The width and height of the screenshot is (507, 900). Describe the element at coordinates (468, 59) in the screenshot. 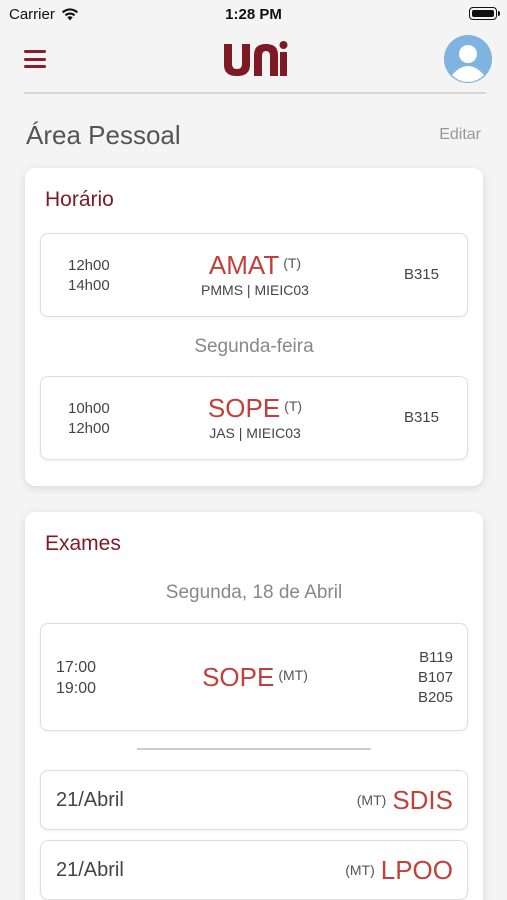

I see `user-avatar-icon` at that location.